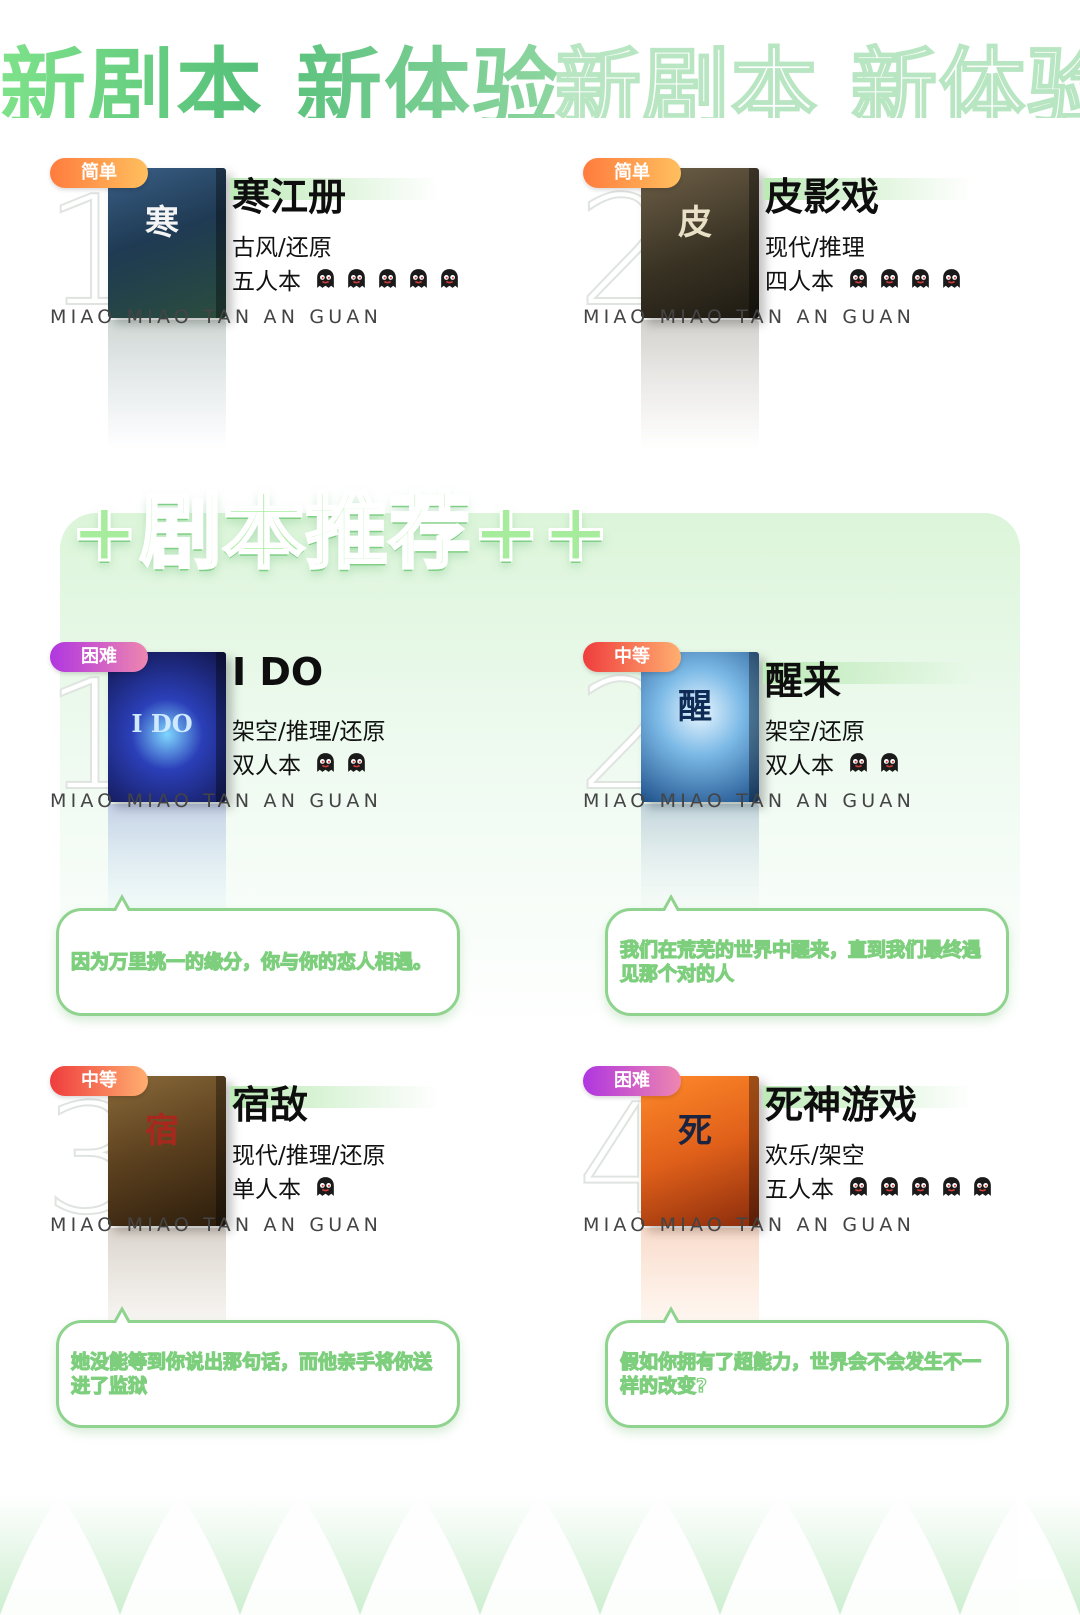 Image resolution: width=1080 pixels, height=1615 pixels. I want to click on script-cover: 皮, so click(700, 243).